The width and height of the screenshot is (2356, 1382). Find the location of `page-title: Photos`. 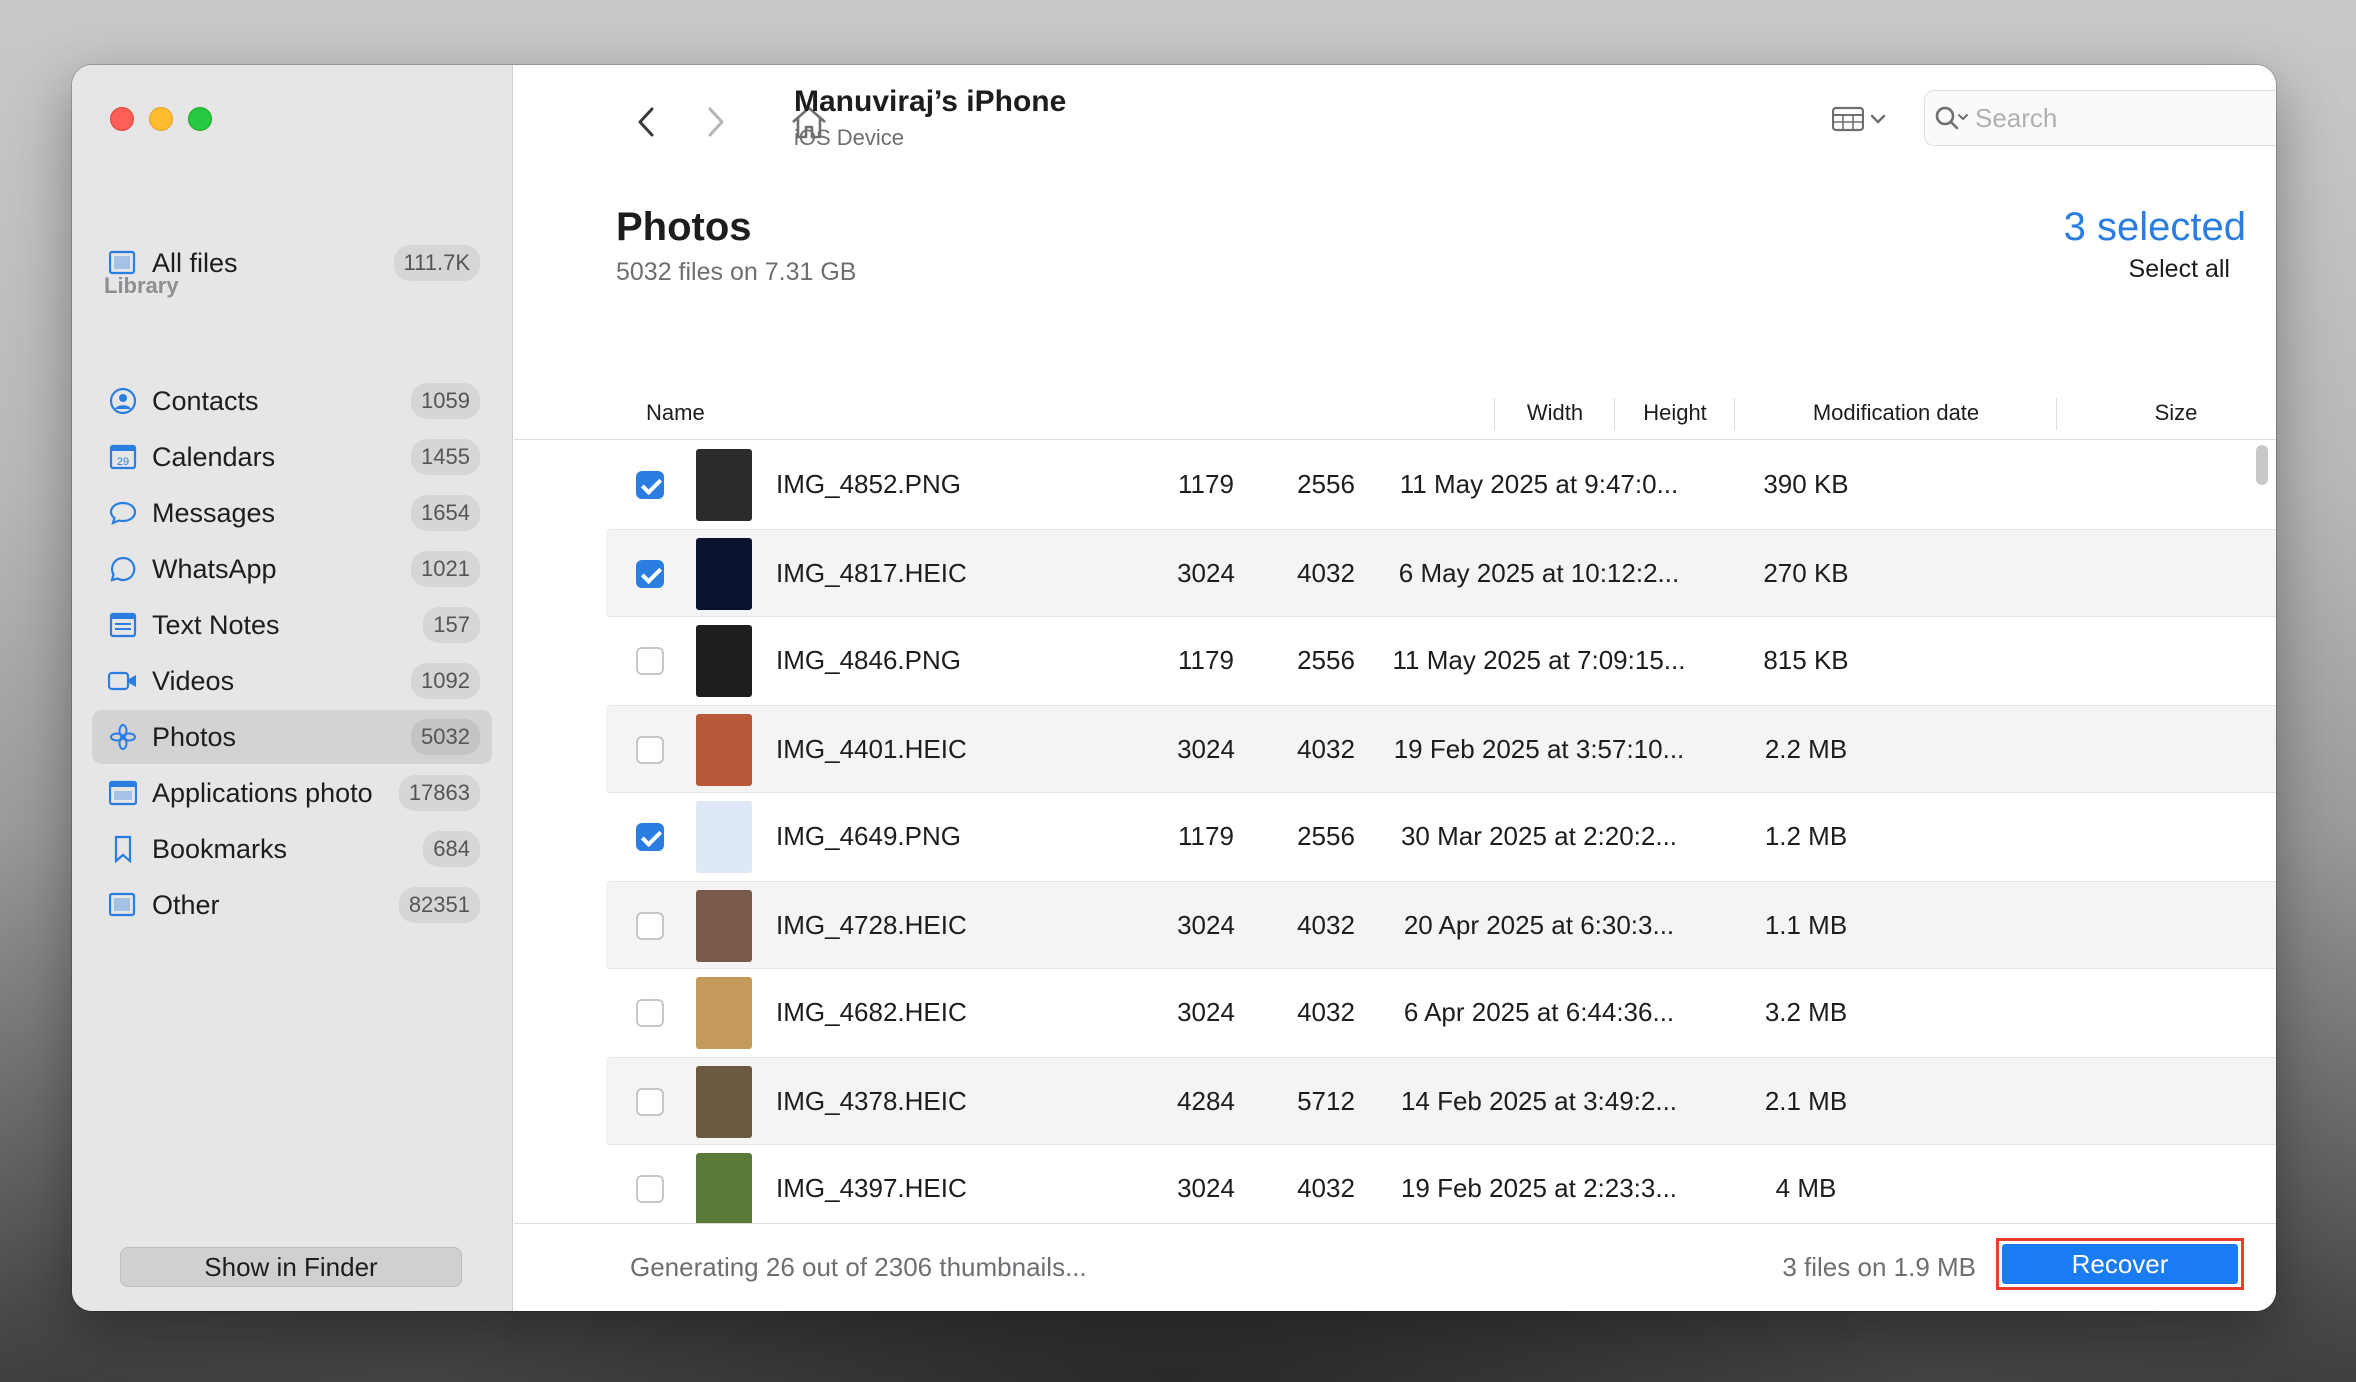

page-title: Photos is located at coordinates (684, 227).